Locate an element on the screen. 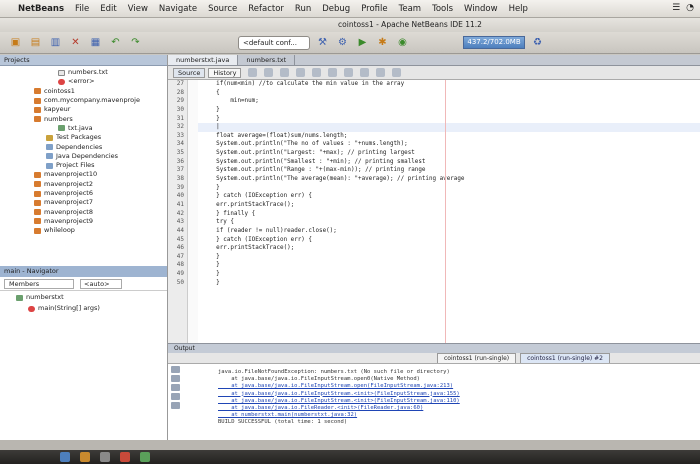 This screenshot has width=700, height=464. uncomment-icon is located at coordinates (365, 72).